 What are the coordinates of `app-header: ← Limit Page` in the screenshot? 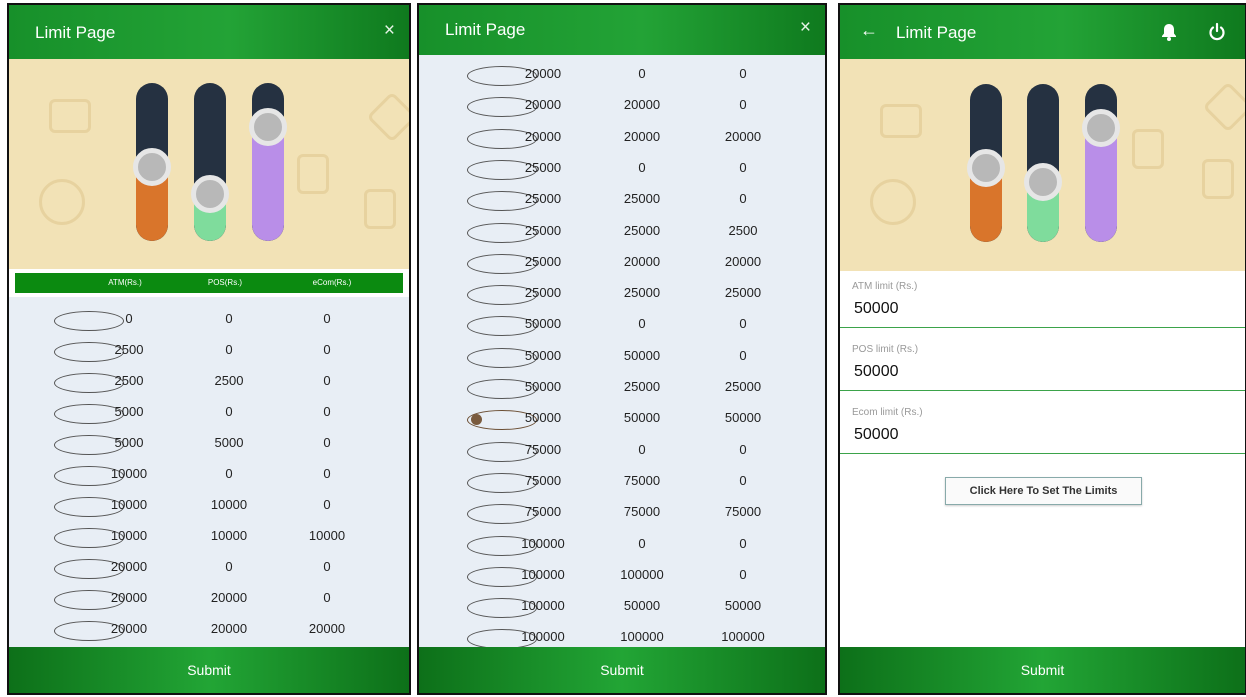 It's located at (1042, 32).